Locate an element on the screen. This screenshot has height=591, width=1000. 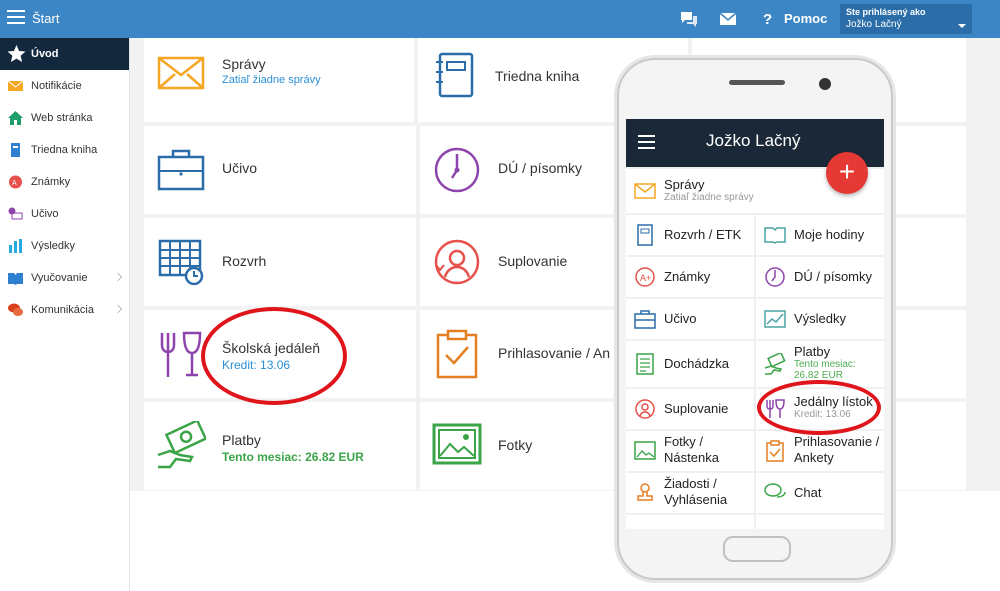
phone-tile-chat: Chat is located at coordinates (820, 493).